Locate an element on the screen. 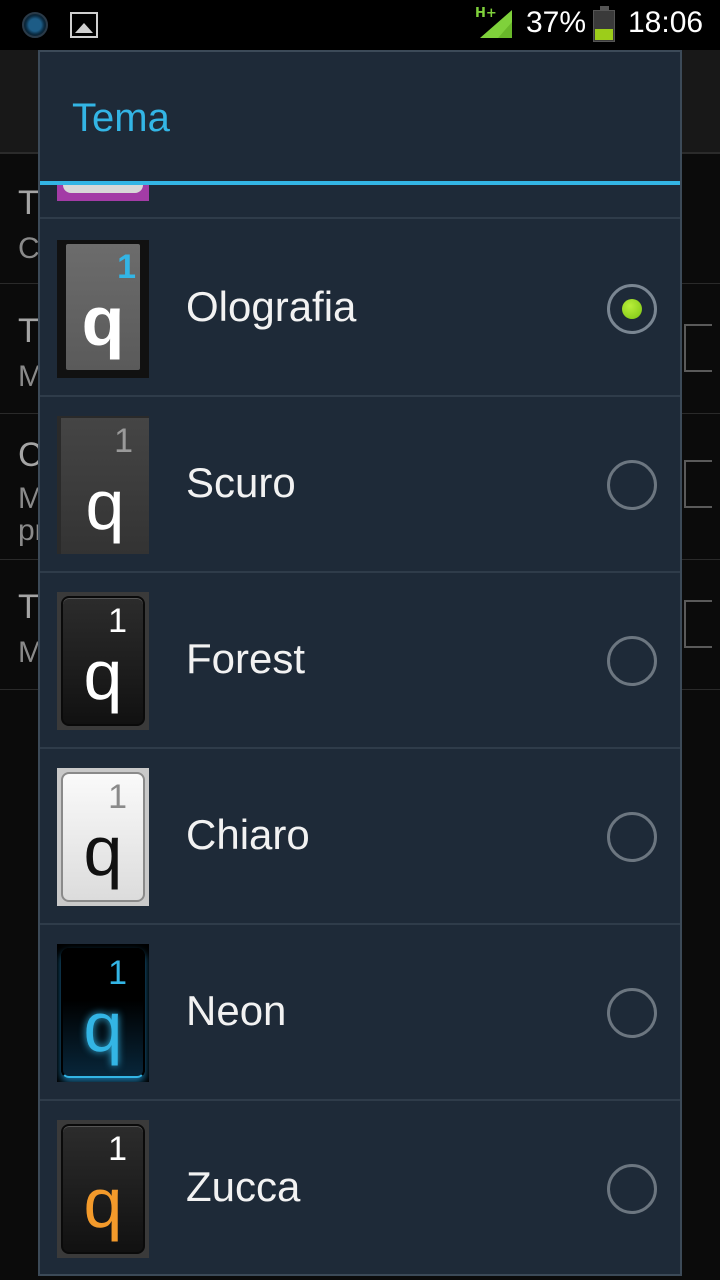 Image resolution: width=720 pixels, height=1280 pixels. battery-level-fill is located at coordinates (604, 34).